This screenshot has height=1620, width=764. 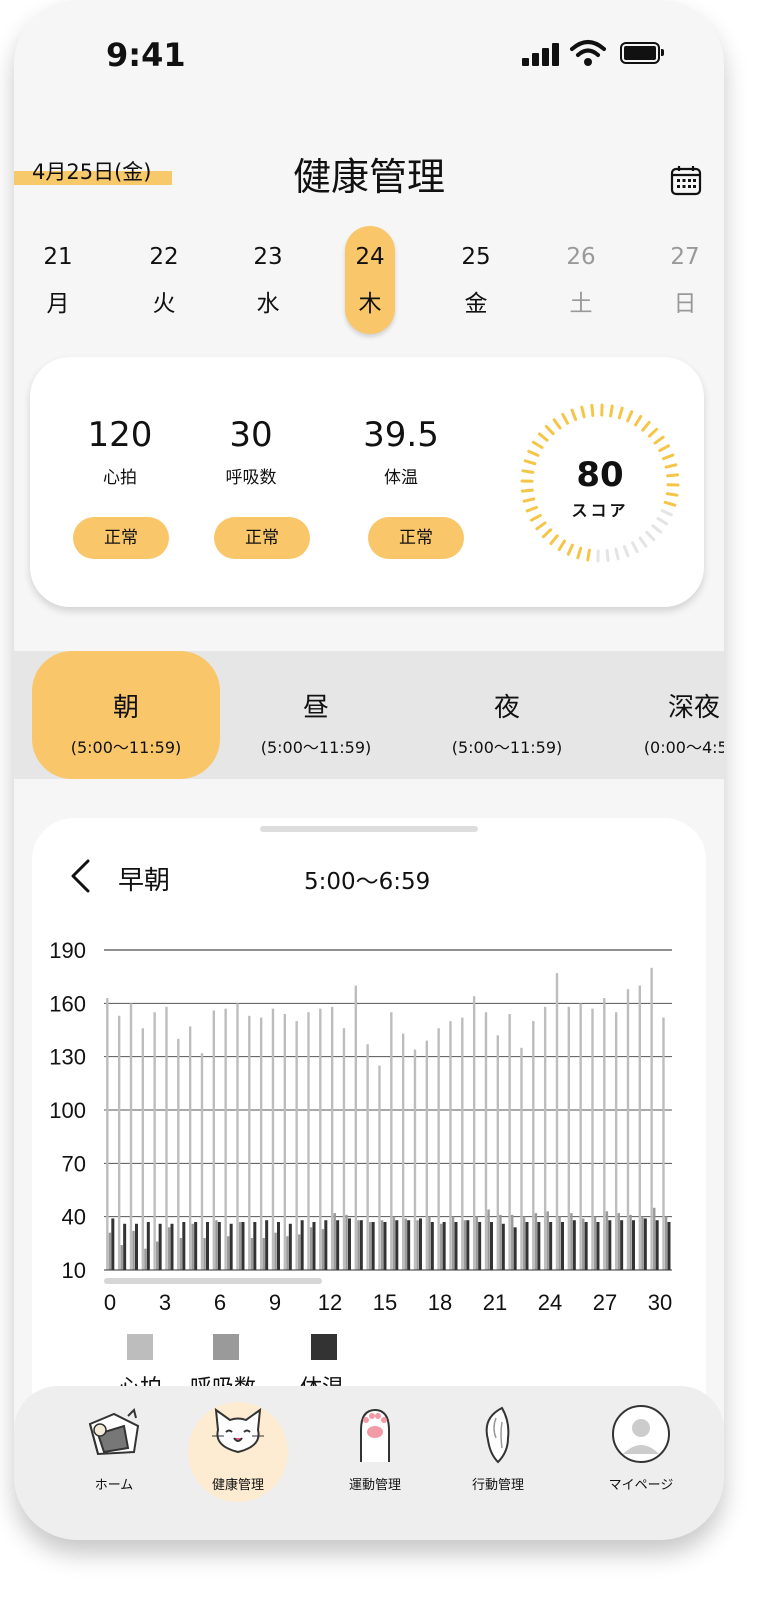 What do you see at coordinates (497, 1435) in the screenshot?
I see `tail-icon` at bounding box center [497, 1435].